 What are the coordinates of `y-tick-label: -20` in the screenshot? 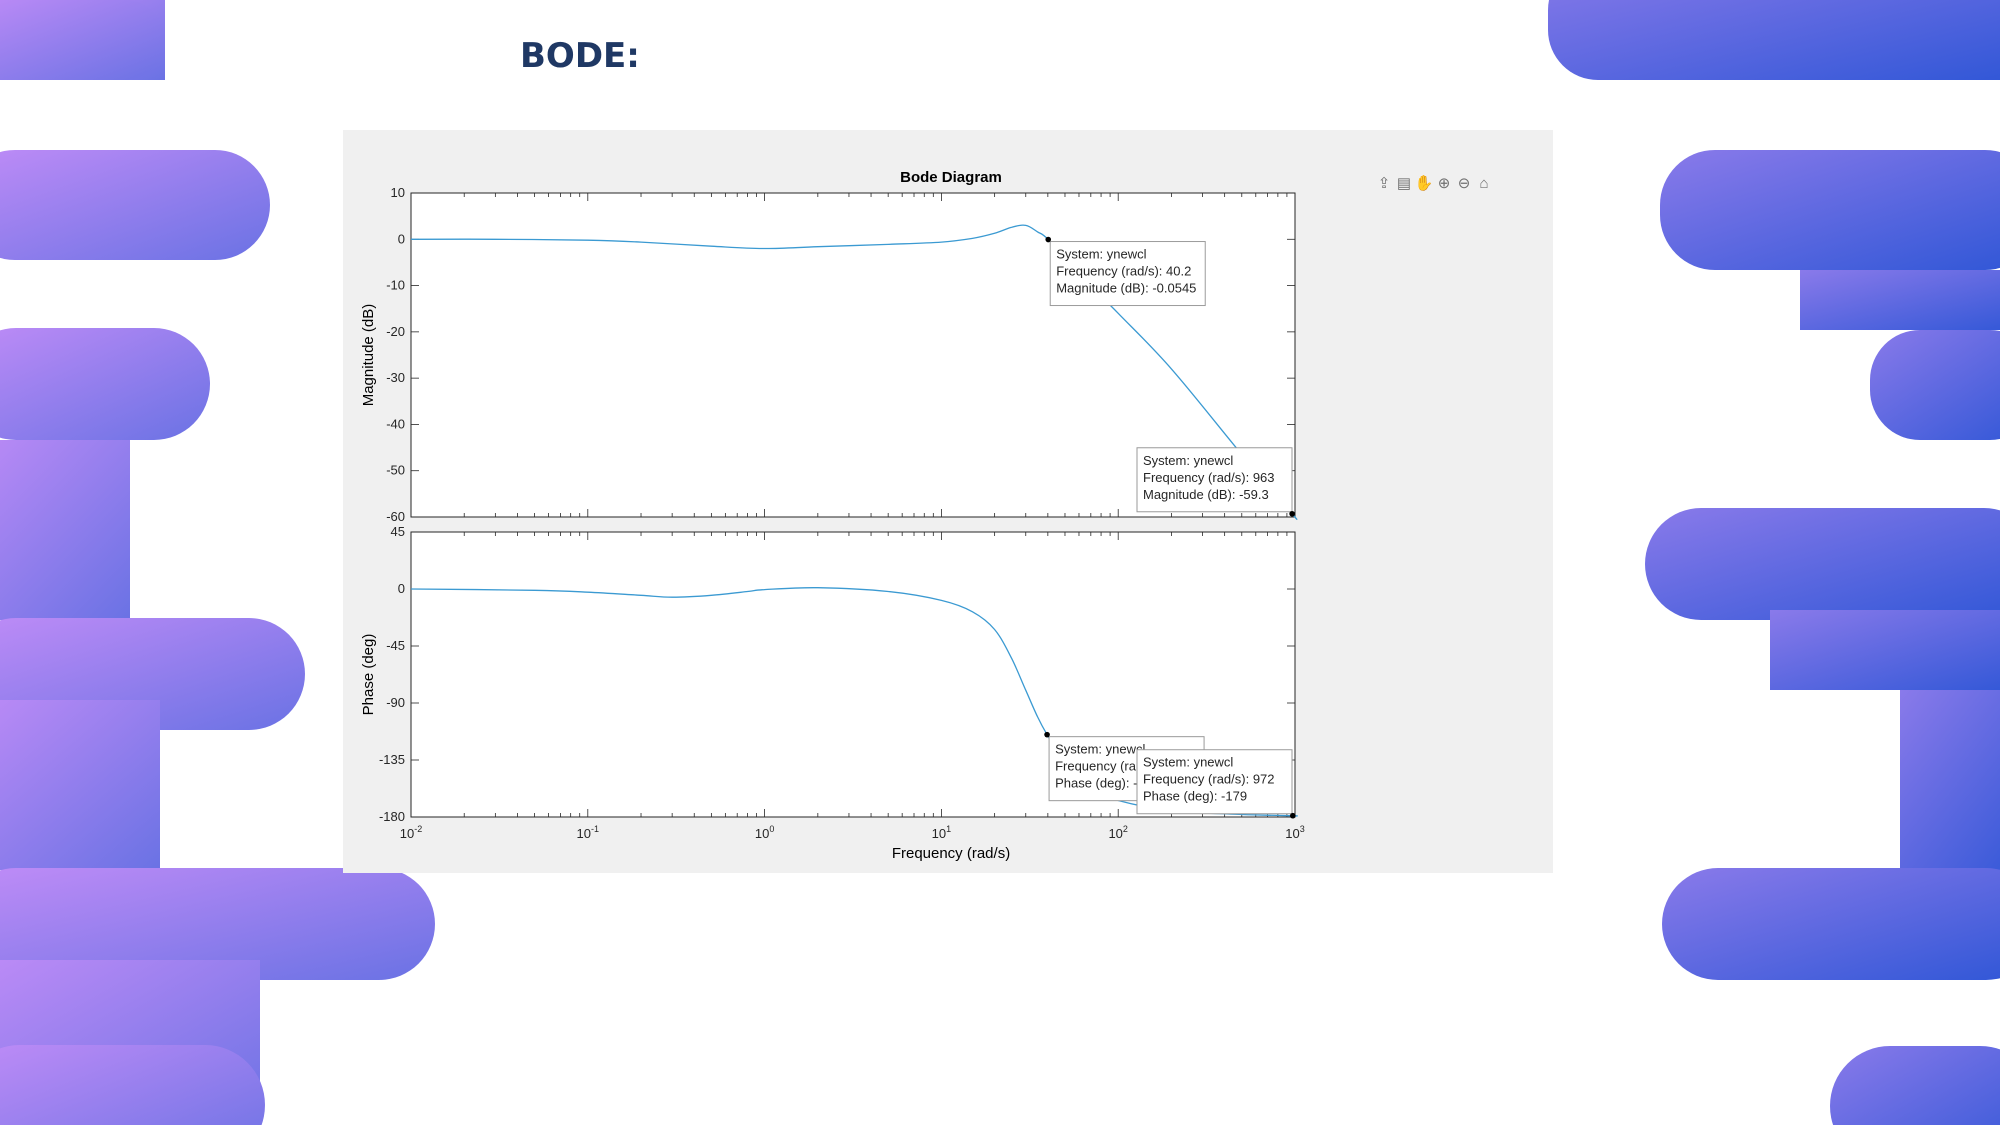 It's located at (395, 331).